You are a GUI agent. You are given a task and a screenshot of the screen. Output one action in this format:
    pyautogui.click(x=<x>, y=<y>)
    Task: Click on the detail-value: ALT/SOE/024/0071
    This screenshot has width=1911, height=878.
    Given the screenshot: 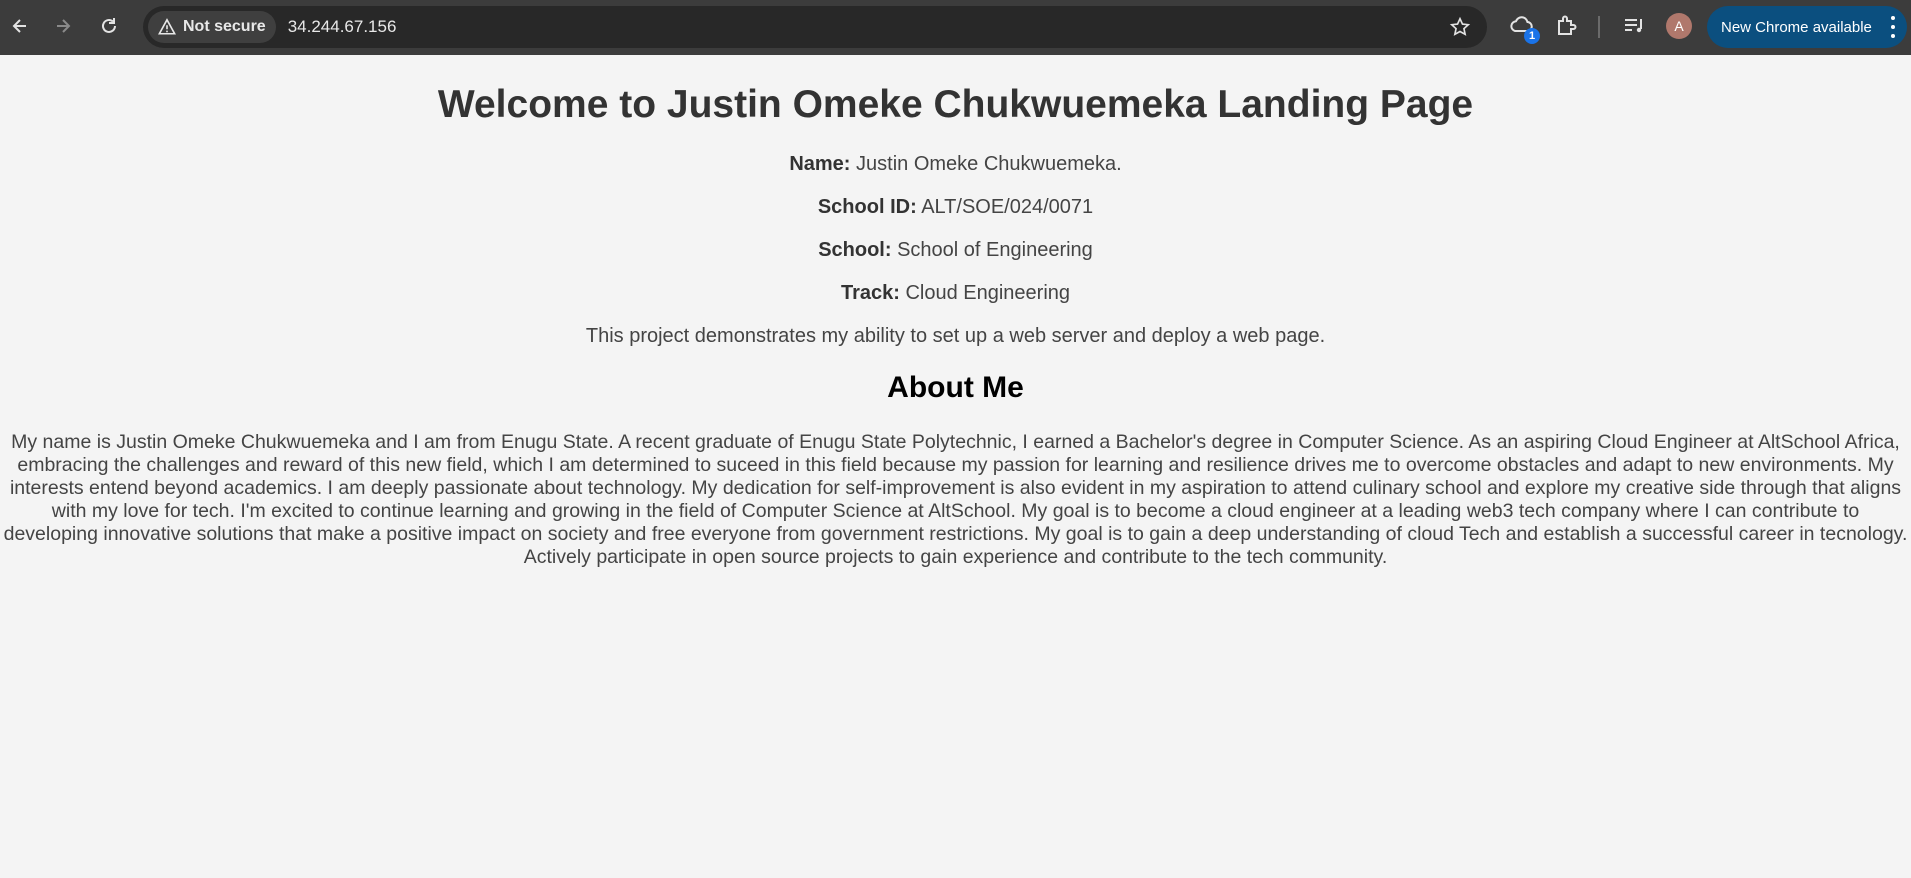 What is the action you would take?
    pyautogui.click(x=1007, y=207)
    